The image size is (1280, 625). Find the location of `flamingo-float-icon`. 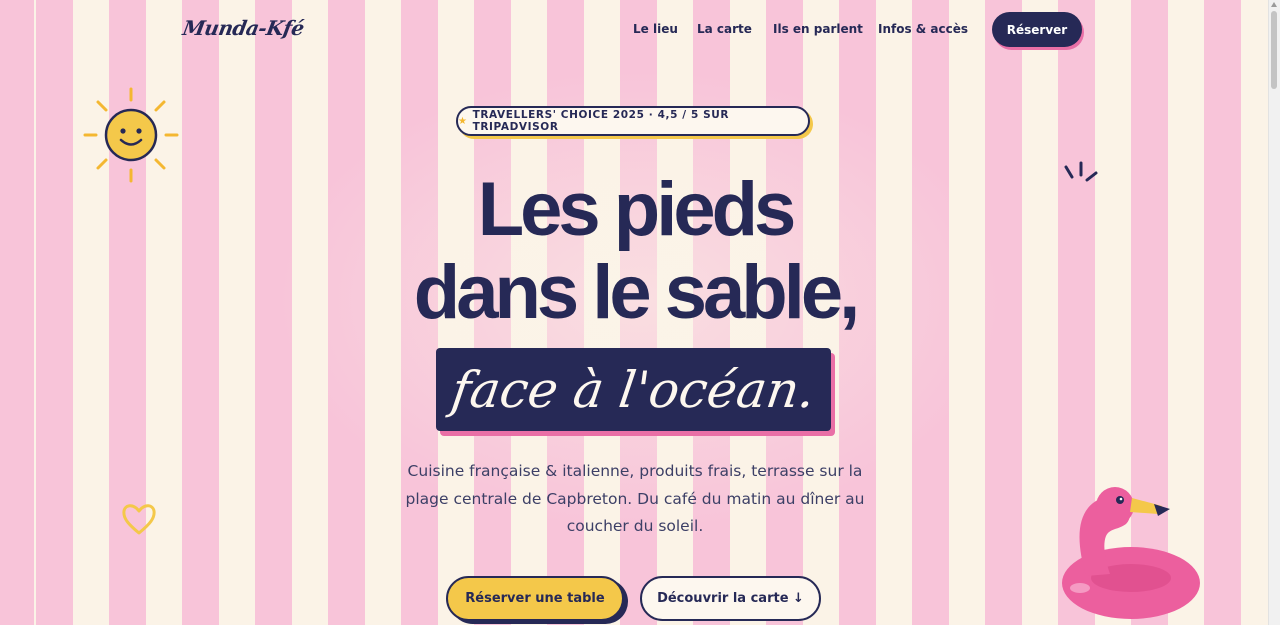

flamingo-float-icon is located at coordinates (1131, 553).